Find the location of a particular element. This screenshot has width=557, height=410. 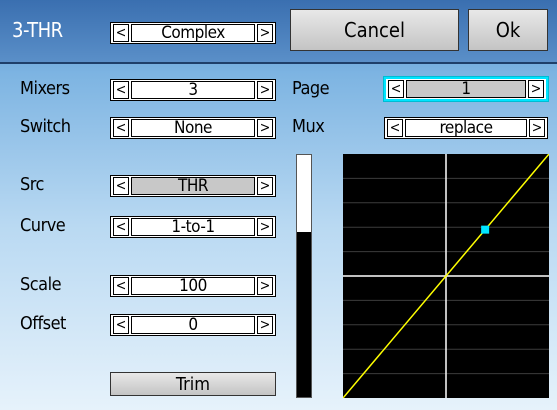

src-value: THR is located at coordinates (193, 186).